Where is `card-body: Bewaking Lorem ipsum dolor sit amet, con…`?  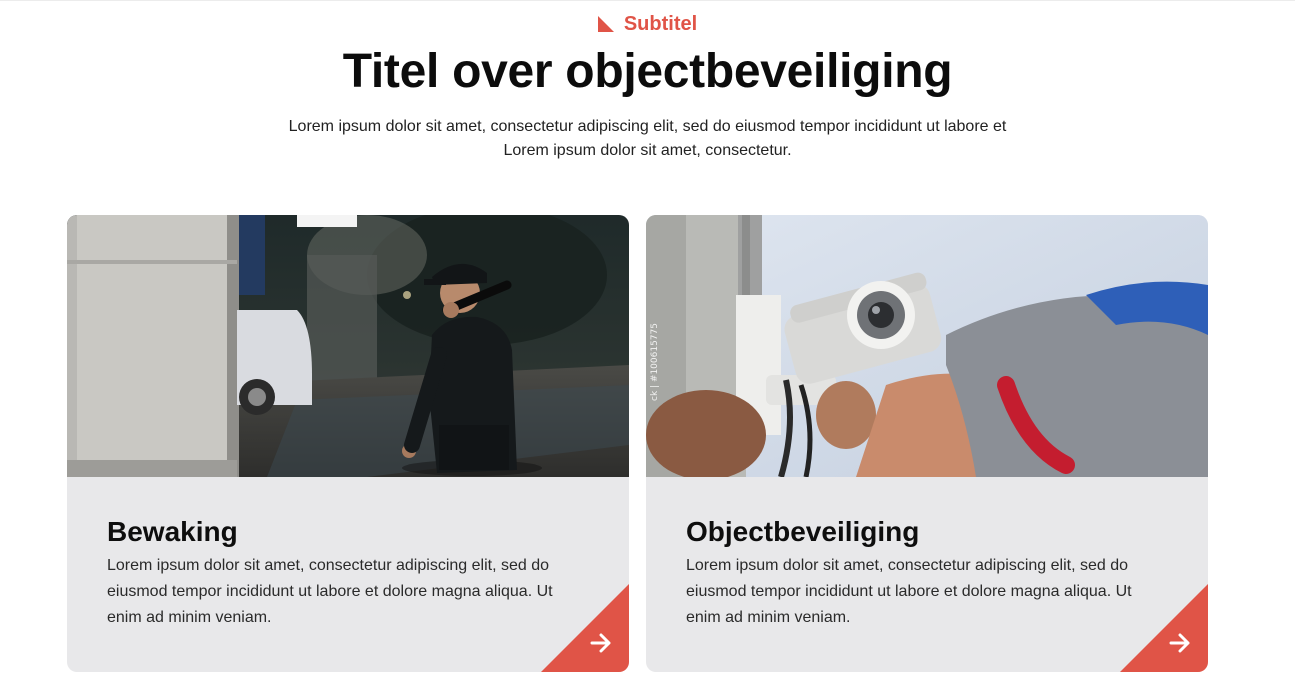 card-body: Bewaking Lorem ipsum dolor sit amet, con… is located at coordinates (348, 554).